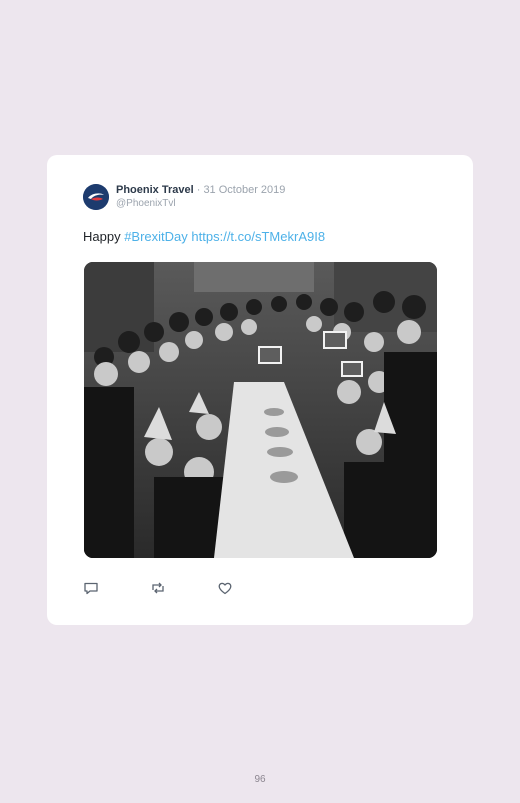 Image resolution: width=520 pixels, height=803 pixels. Describe the element at coordinates (104, 236) in the screenshot. I see `tweet-text-prefix: Happy` at that location.